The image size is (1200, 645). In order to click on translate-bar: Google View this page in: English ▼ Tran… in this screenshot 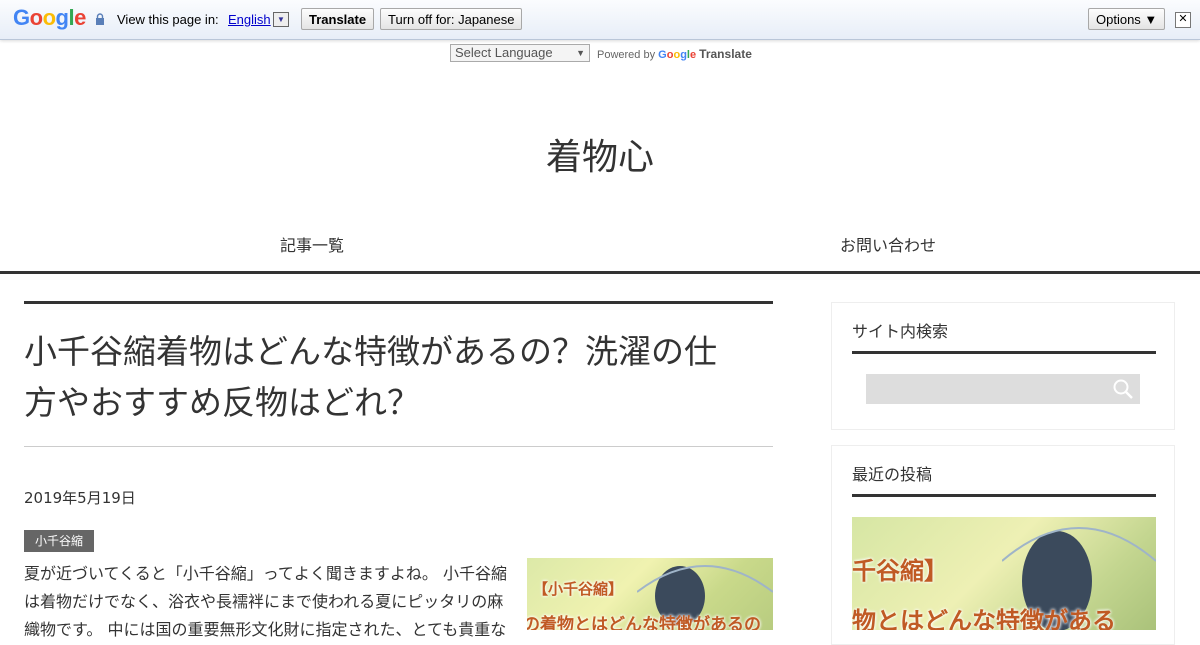, I will do `click(600, 20)`.